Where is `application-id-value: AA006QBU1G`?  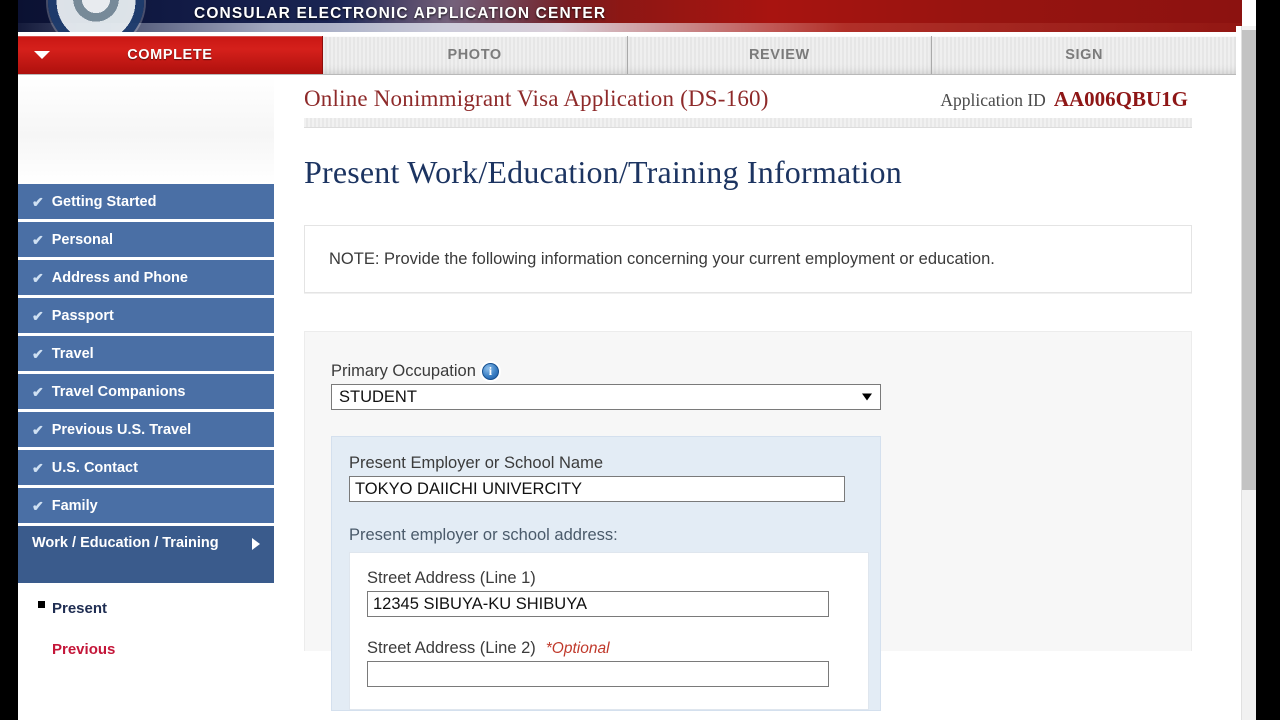 application-id-value: AA006QBU1G is located at coordinates (1120, 99).